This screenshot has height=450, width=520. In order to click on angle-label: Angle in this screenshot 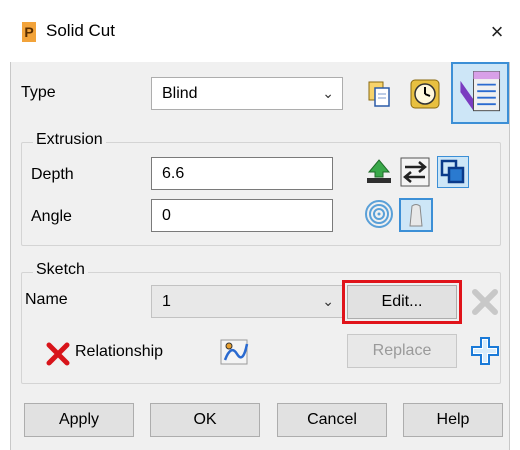, I will do `click(51, 216)`.